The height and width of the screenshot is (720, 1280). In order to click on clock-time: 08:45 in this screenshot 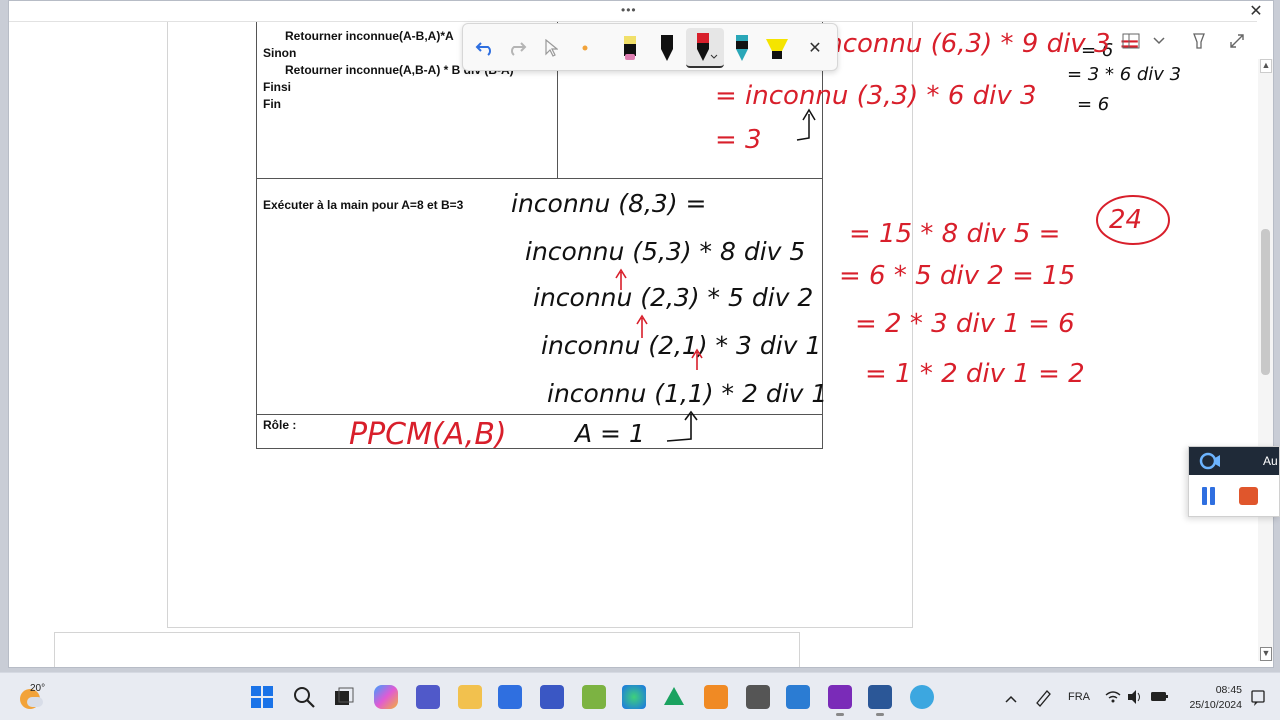, I will do `click(1228, 690)`.